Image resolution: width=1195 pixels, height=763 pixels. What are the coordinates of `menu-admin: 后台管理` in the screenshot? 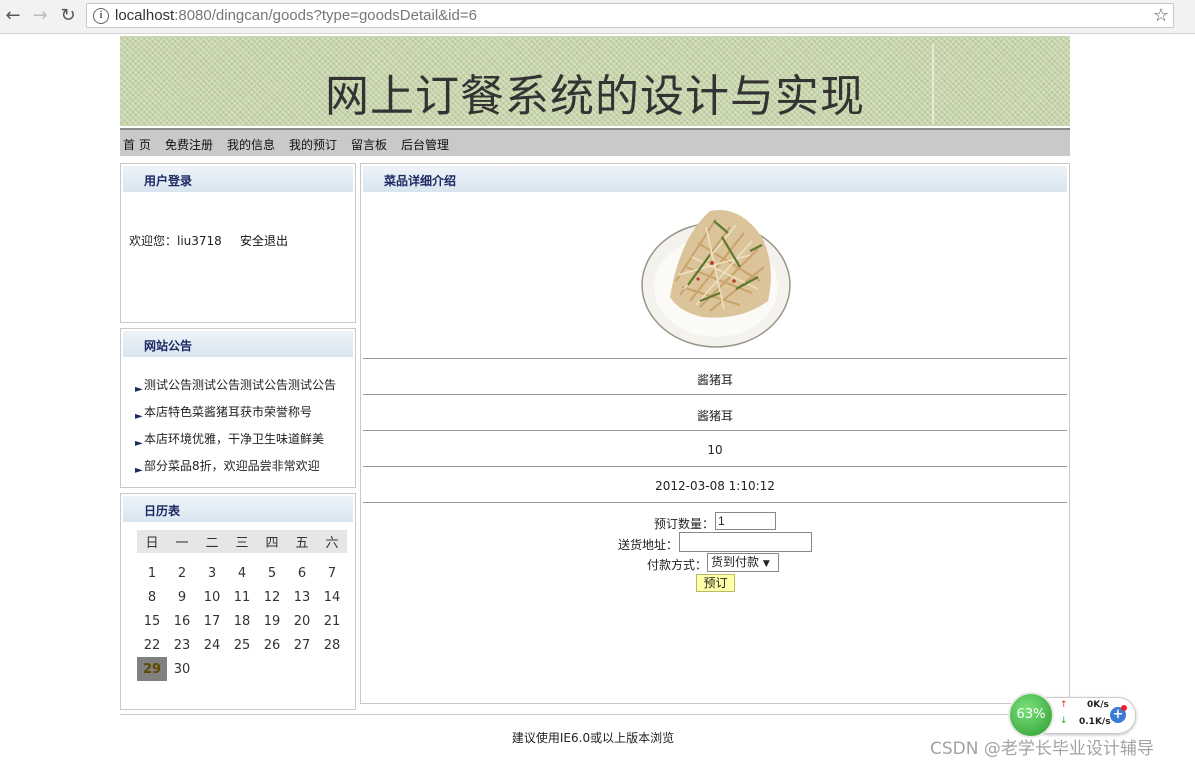 It's located at (425, 144).